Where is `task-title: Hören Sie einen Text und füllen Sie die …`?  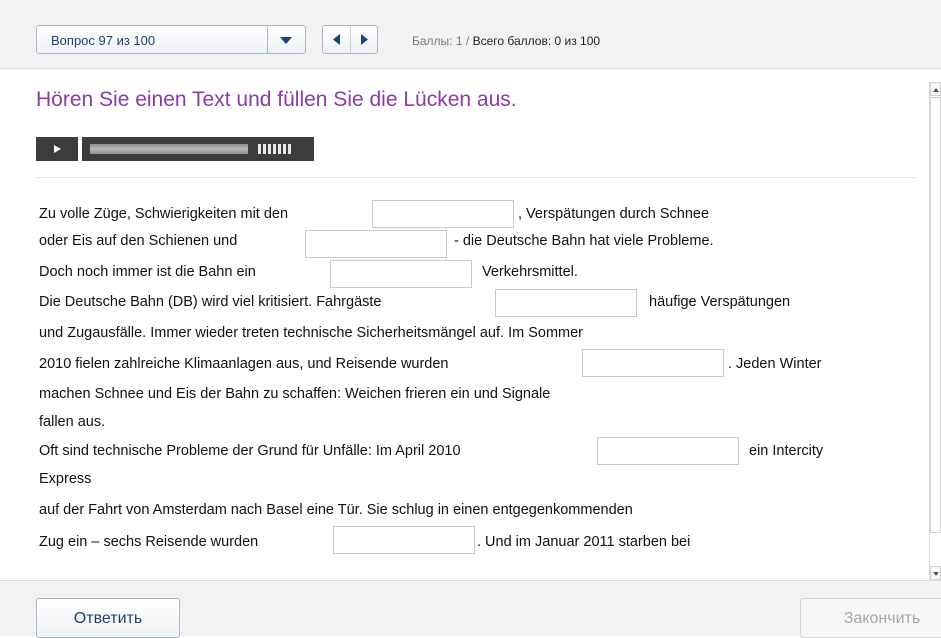
task-title: Hören Sie einen Text und füllen Sie die … is located at coordinates (276, 99).